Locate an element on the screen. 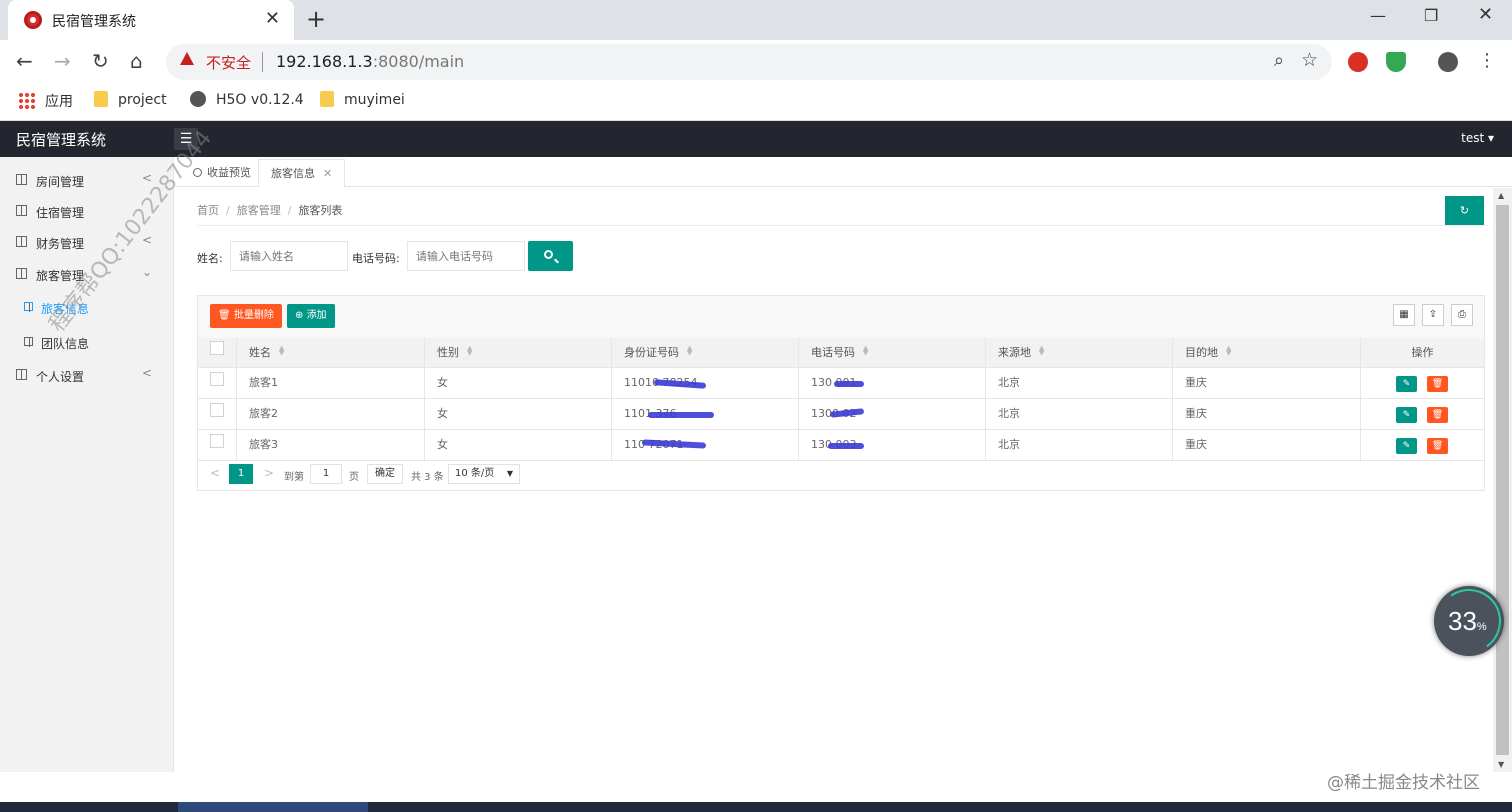 This screenshot has width=1512, height=812. bookmark-muyimei: muyimei is located at coordinates (362, 99).